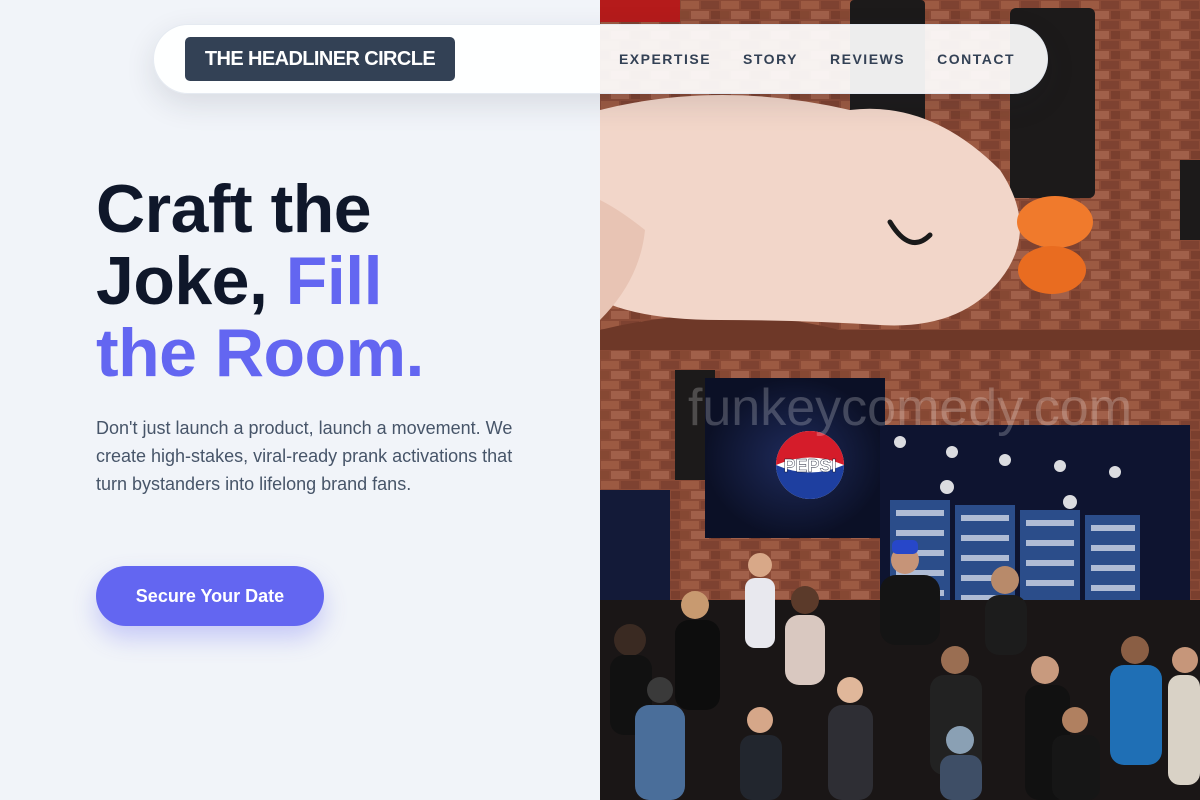 The width and height of the screenshot is (1200, 800). What do you see at coordinates (867, 59) in the screenshot?
I see `nav-link-reviews: REVIEWS` at bounding box center [867, 59].